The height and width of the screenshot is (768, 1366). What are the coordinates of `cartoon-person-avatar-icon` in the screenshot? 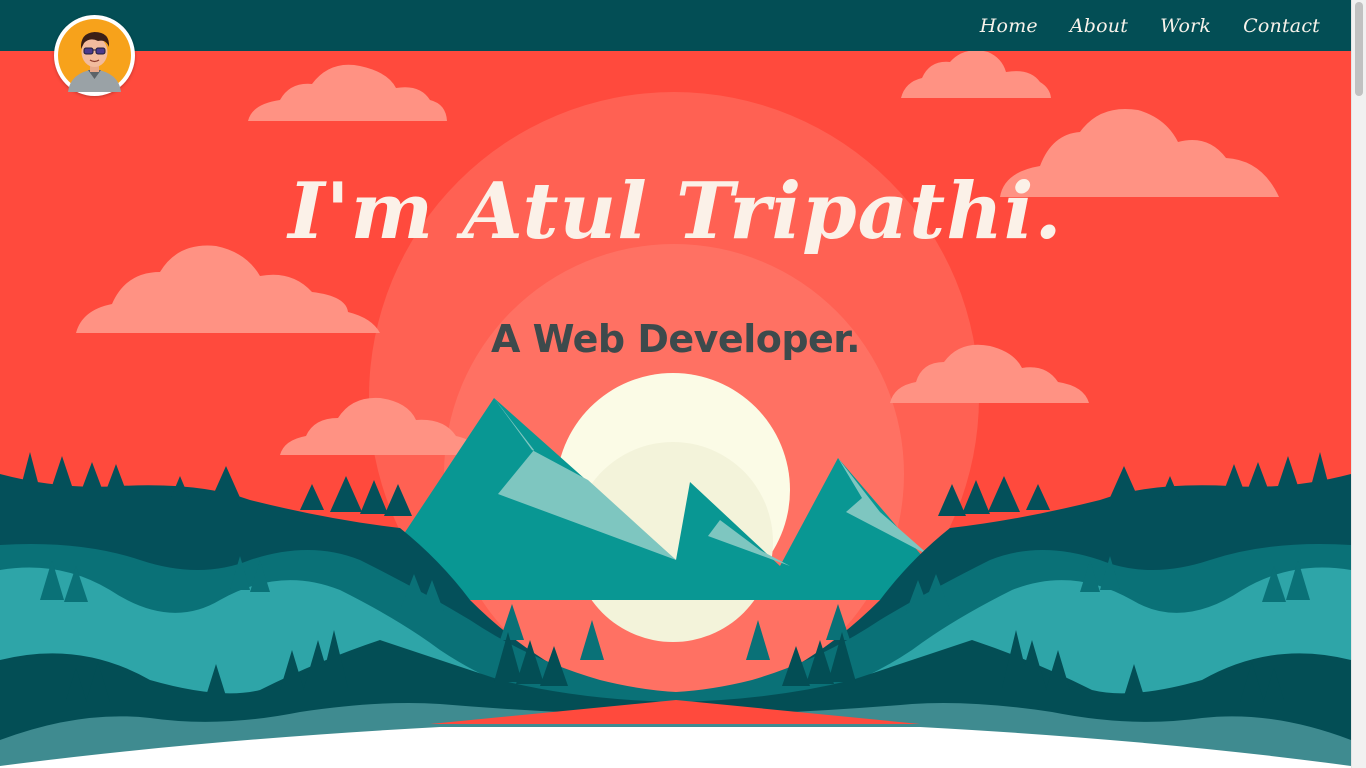 It's located at (94, 55).